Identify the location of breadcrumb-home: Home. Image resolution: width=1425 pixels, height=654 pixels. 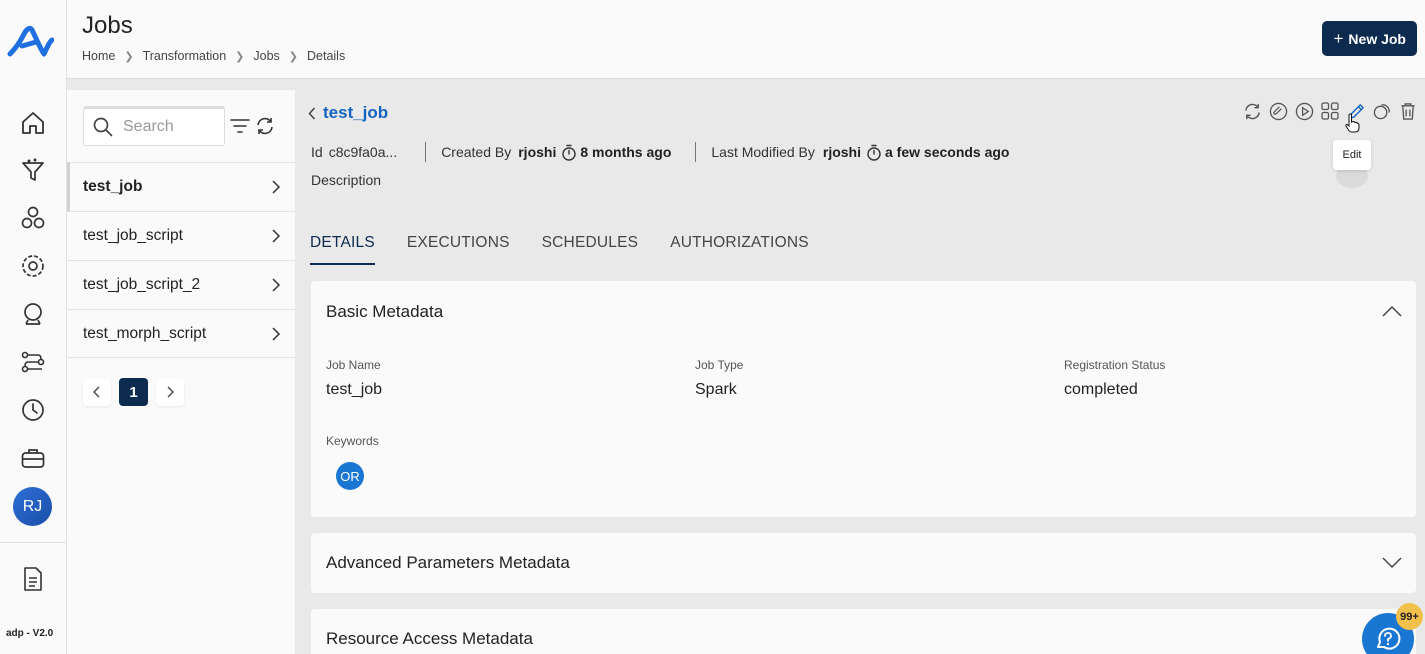
(98, 56).